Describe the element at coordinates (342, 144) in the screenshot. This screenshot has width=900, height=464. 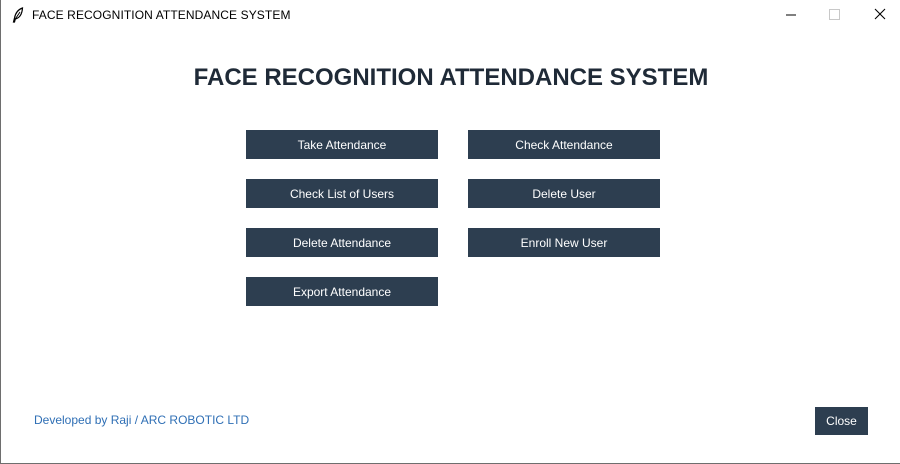
I see `take-attendance-button: Take Attendance` at that location.